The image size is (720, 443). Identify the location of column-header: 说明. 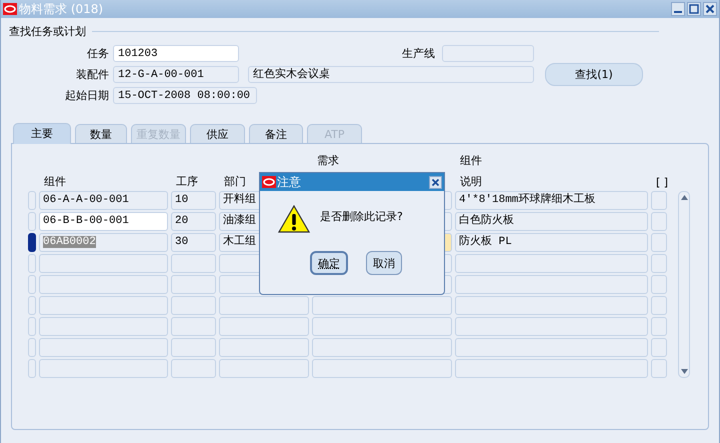
(471, 181).